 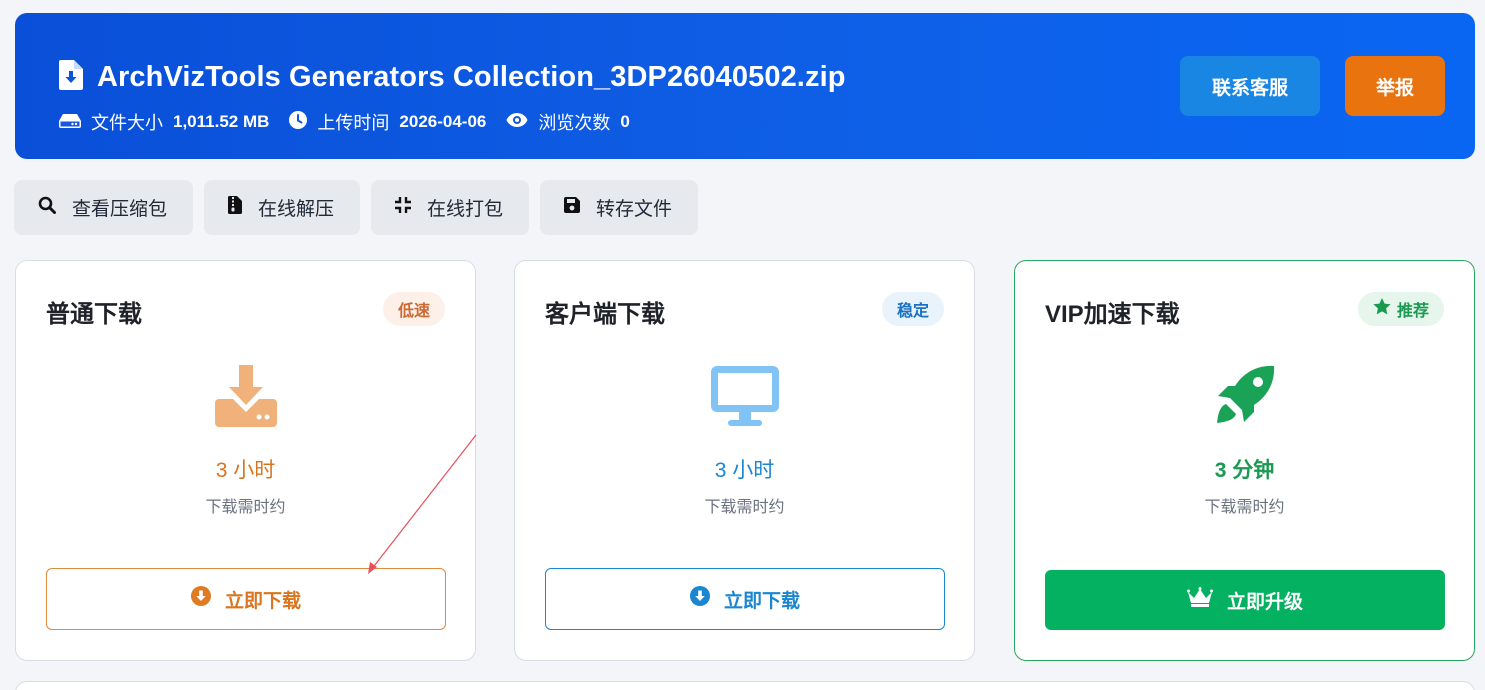 I want to click on meta-value: 2026-04-06, so click(x=443, y=121).